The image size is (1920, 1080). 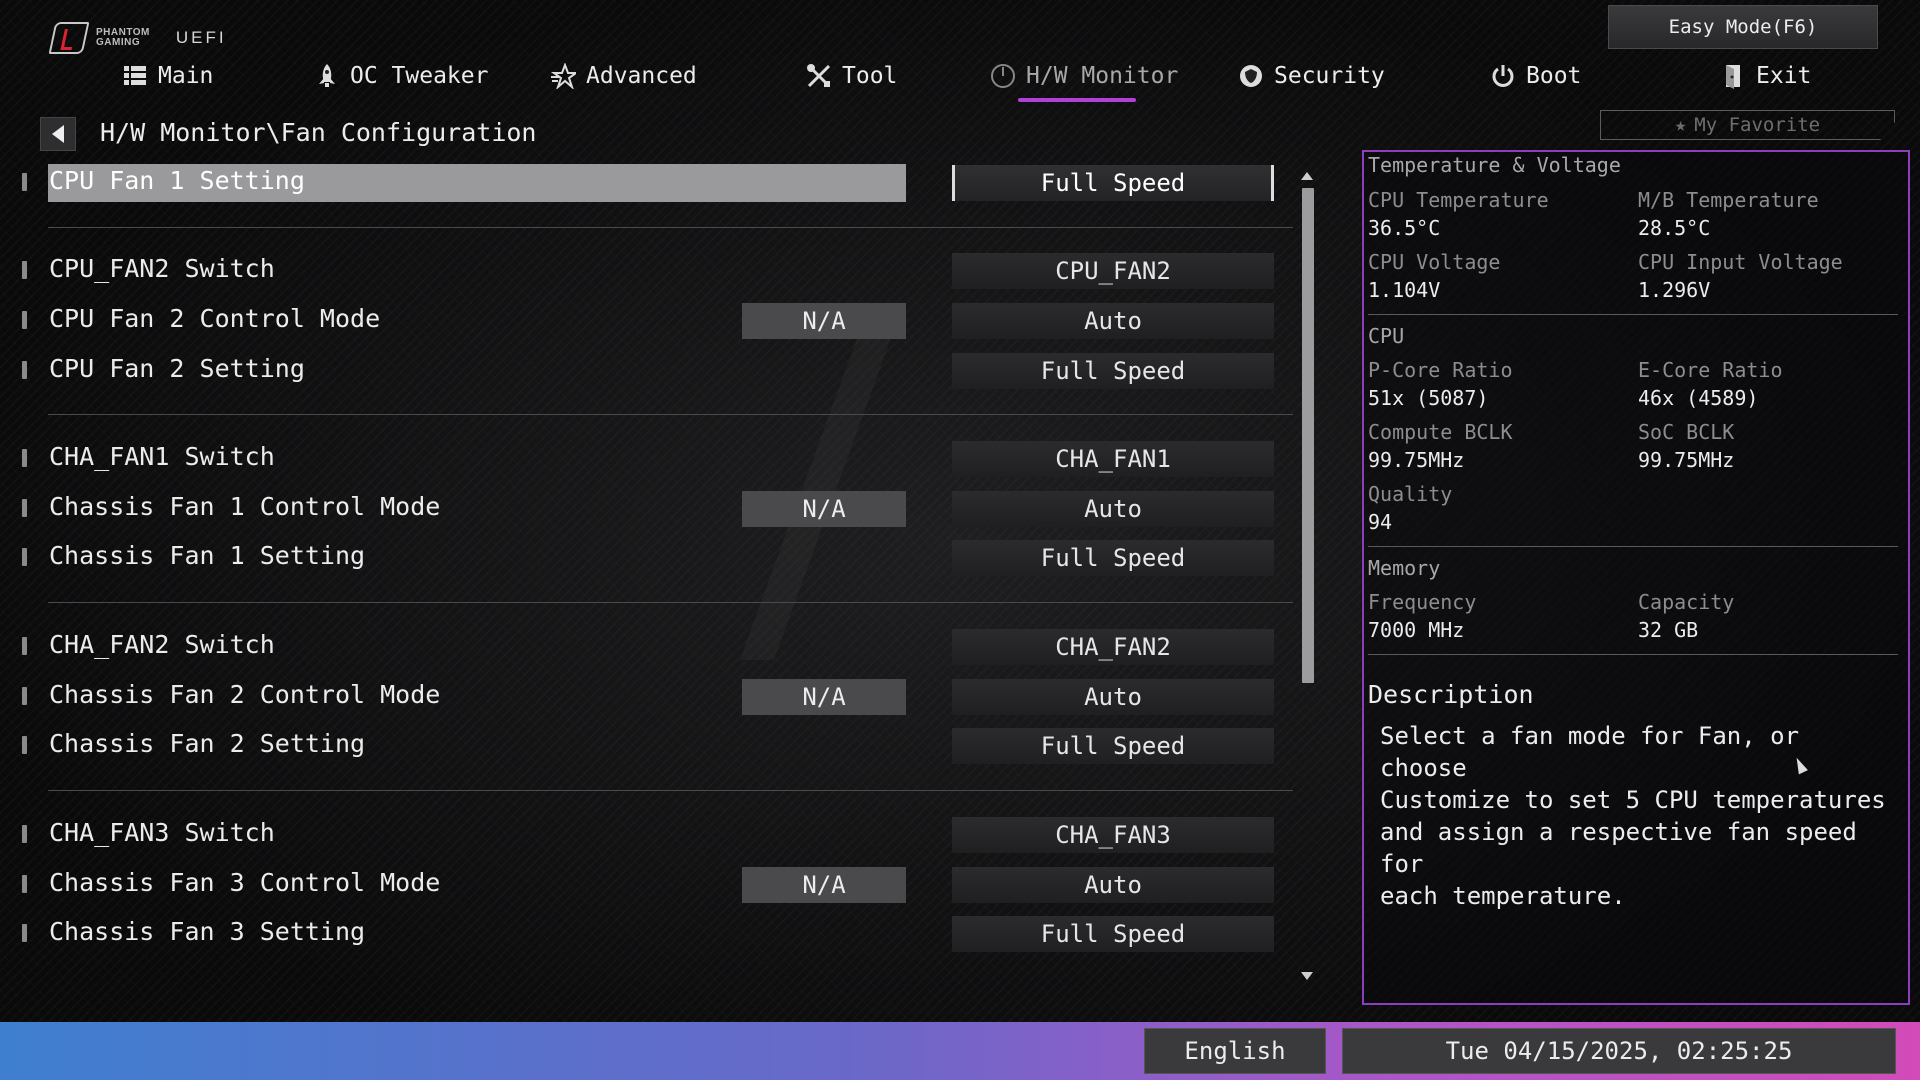 What do you see at coordinates (819, 76) in the screenshot?
I see `tools-icon` at bounding box center [819, 76].